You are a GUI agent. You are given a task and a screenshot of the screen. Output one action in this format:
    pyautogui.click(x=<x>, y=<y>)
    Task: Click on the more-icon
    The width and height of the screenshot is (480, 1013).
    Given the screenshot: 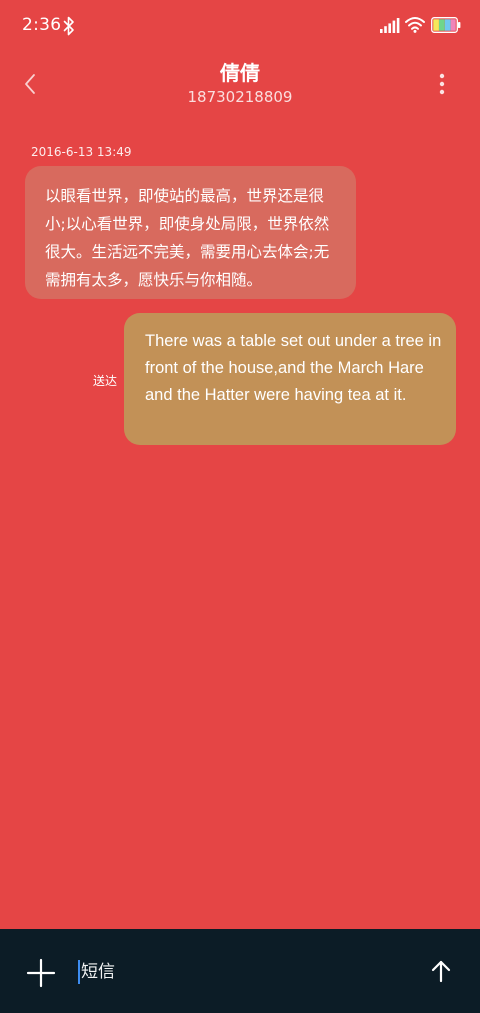 What is the action you would take?
    pyautogui.click(x=442, y=84)
    